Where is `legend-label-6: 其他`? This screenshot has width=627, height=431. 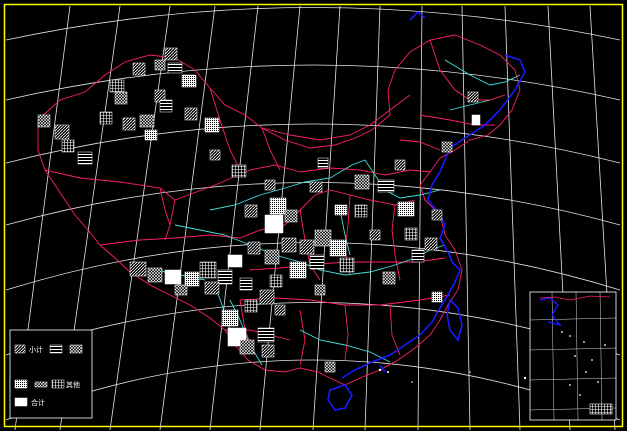
legend-label-6: 其他 is located at coordinates (73, 384).